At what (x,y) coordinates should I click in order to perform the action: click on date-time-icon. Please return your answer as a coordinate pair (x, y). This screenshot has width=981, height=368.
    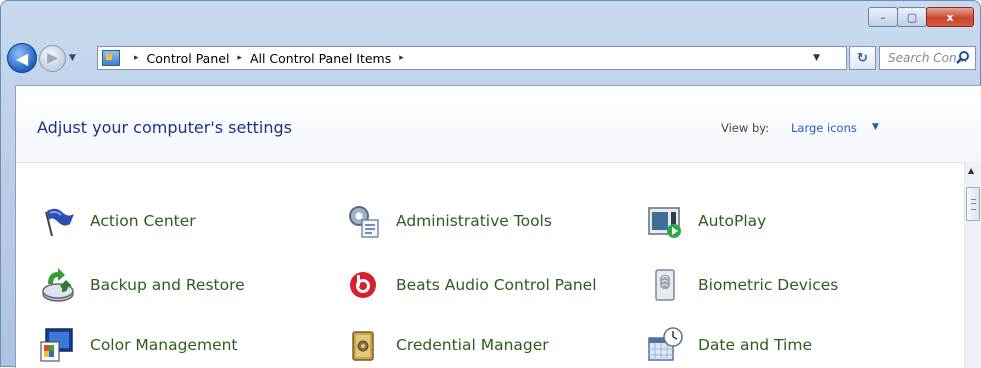
    Looking at the image, I should click on (665, 344).